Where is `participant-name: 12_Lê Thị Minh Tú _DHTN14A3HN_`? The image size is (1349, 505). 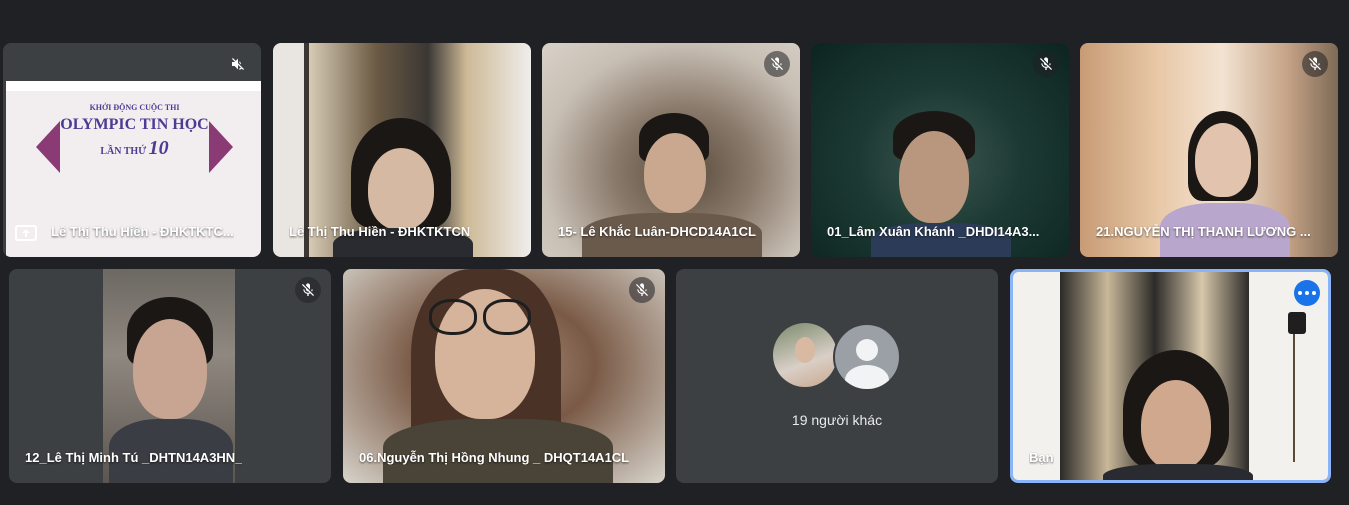
participant-name: 12_Lê Thị Minh Tú _DHTN14A3HN_ is located at coordinates (134, 457).